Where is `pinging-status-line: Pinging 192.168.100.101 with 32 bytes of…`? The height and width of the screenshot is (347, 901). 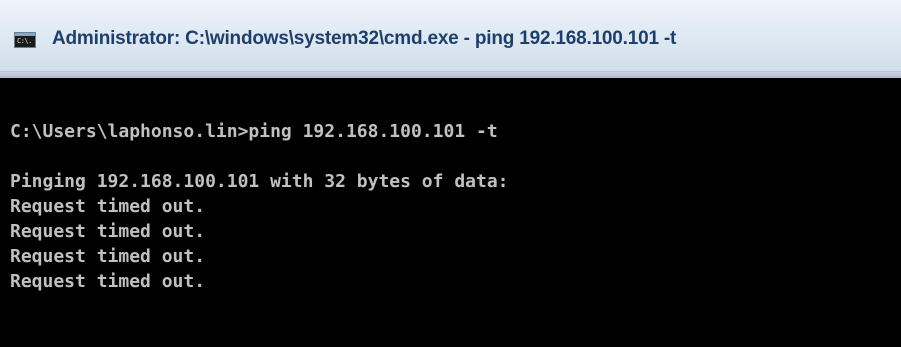 pinging-status-line: Pinging 192.168.100.101 with 32 bytes of… is located at coordinates (259, 181).